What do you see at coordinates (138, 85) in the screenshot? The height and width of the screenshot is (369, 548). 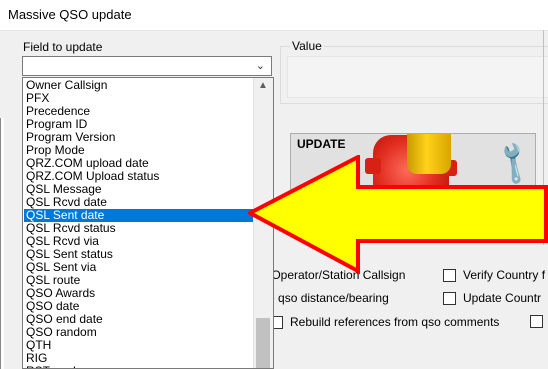 I see `dropdown-option: Owner Callsign` at bounding box center [138, 85].